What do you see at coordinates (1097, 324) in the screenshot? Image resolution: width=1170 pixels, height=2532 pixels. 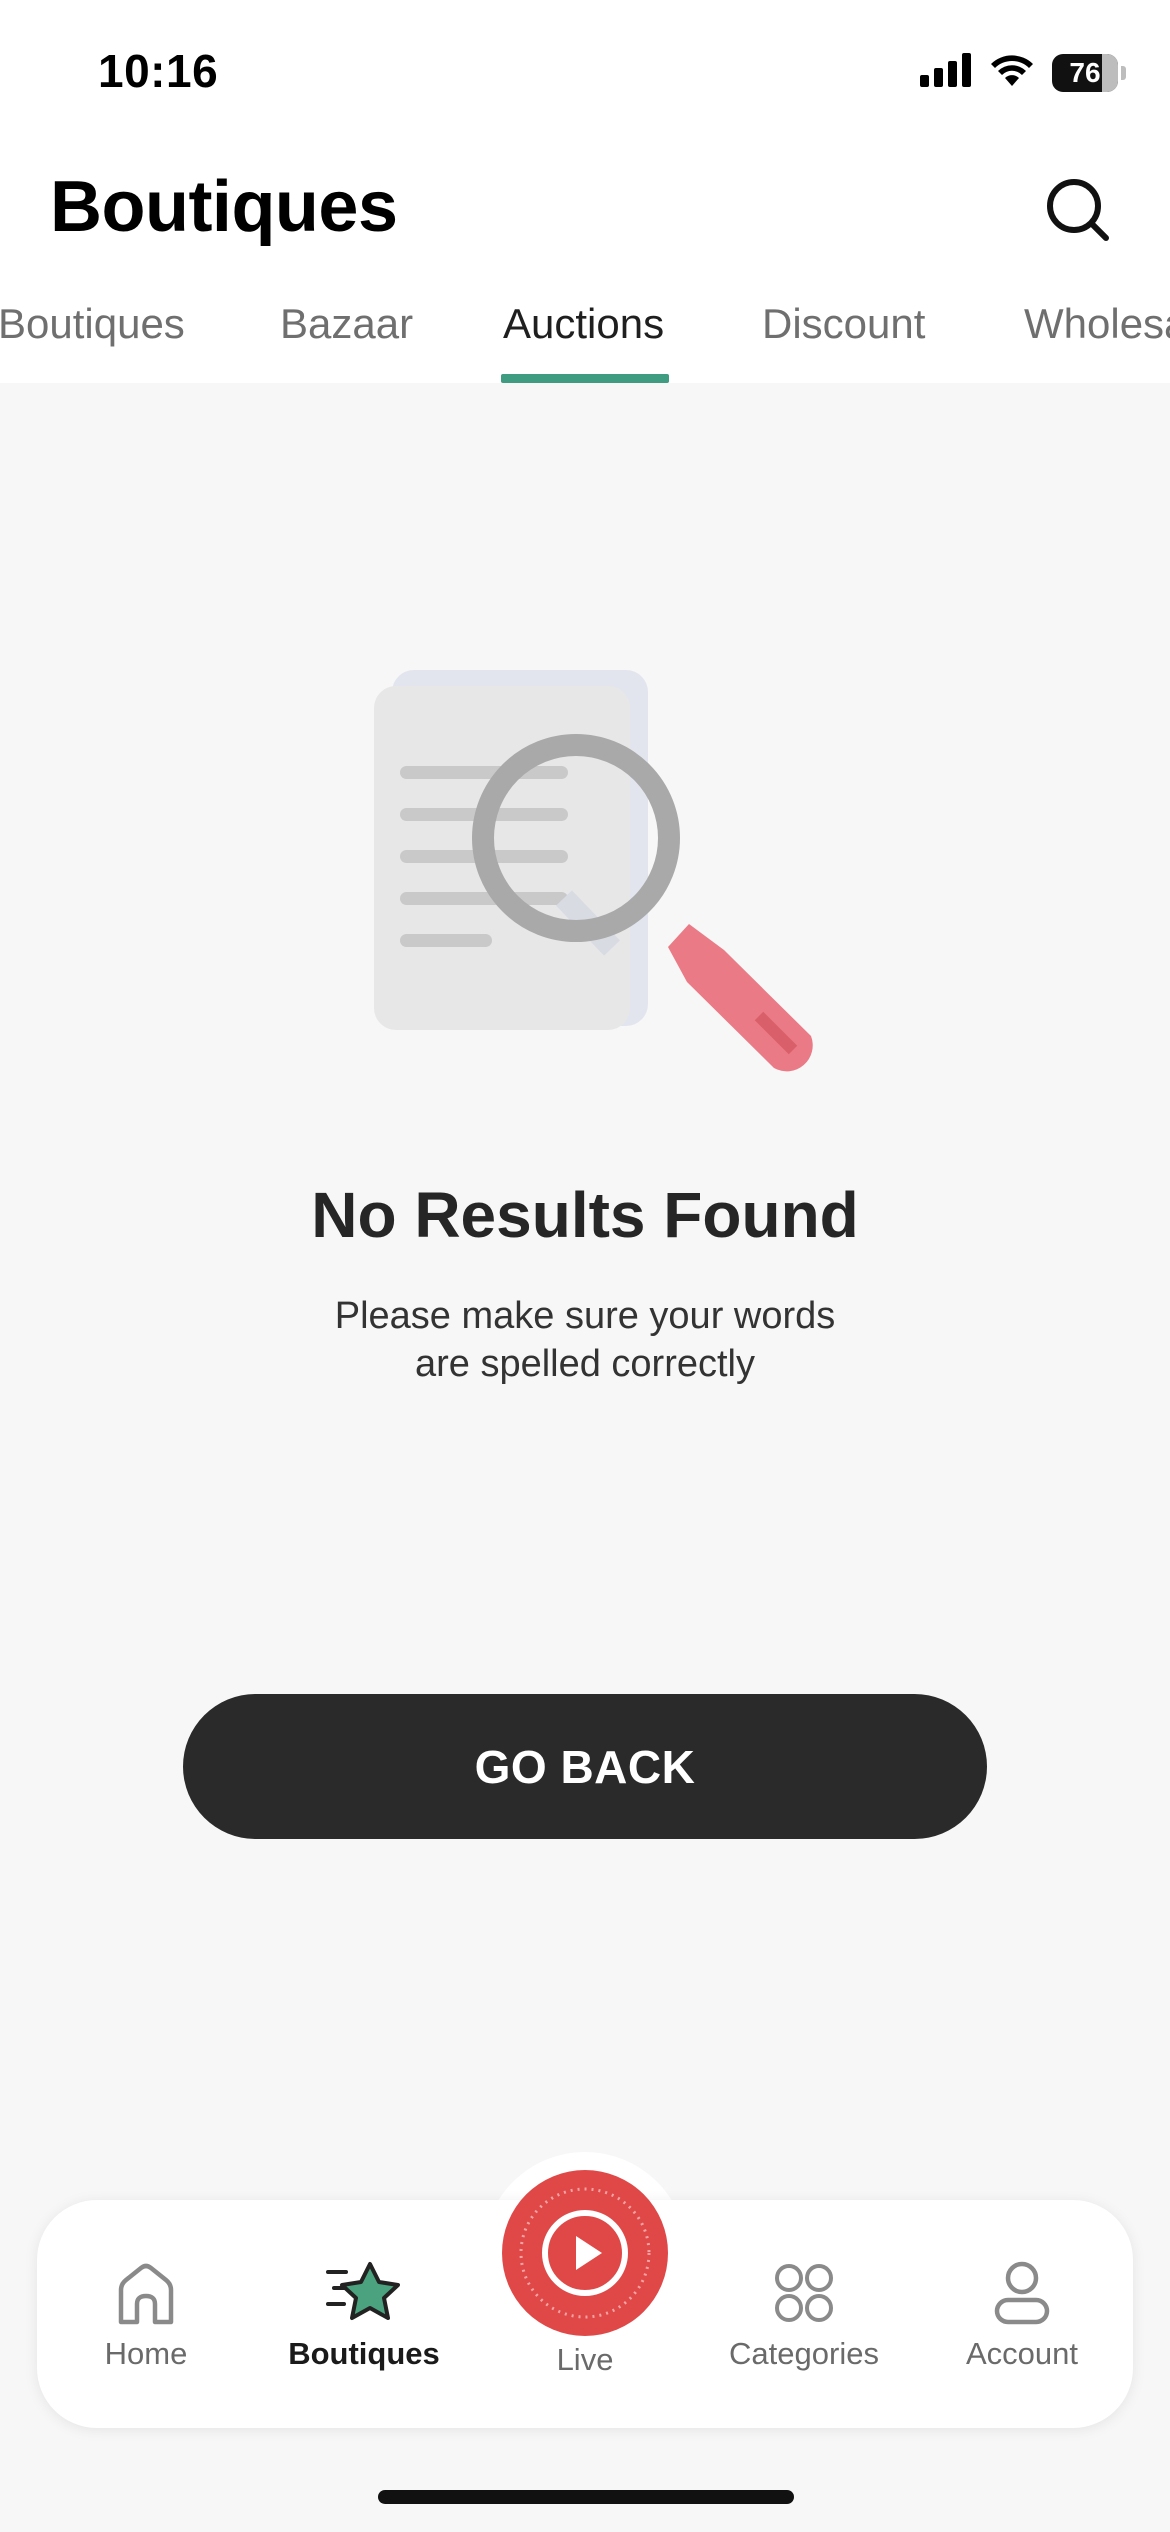 I see `tab-wholesale: Wholesa` at bounding box center [1097, 324].